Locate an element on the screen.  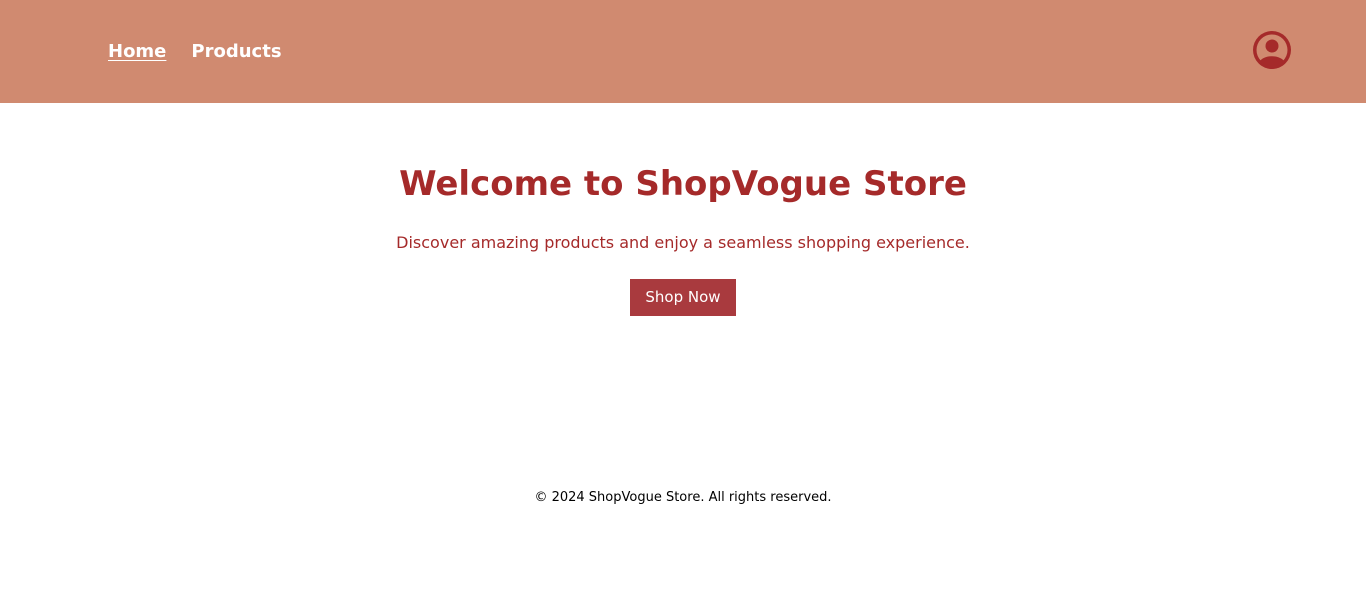
user-circle-icon is located at coordinates (1272, 50).